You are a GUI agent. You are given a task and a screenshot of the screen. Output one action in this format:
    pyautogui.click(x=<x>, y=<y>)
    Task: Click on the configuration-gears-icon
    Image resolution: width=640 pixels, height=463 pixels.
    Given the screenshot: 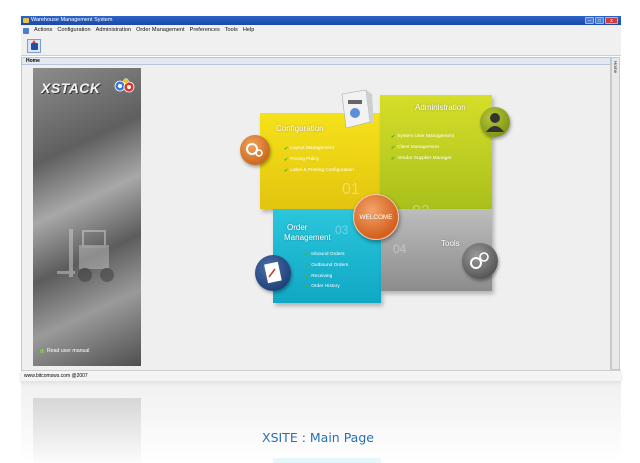 What is the action you would take?
    pyautogui.click(x=255, y=150)
    